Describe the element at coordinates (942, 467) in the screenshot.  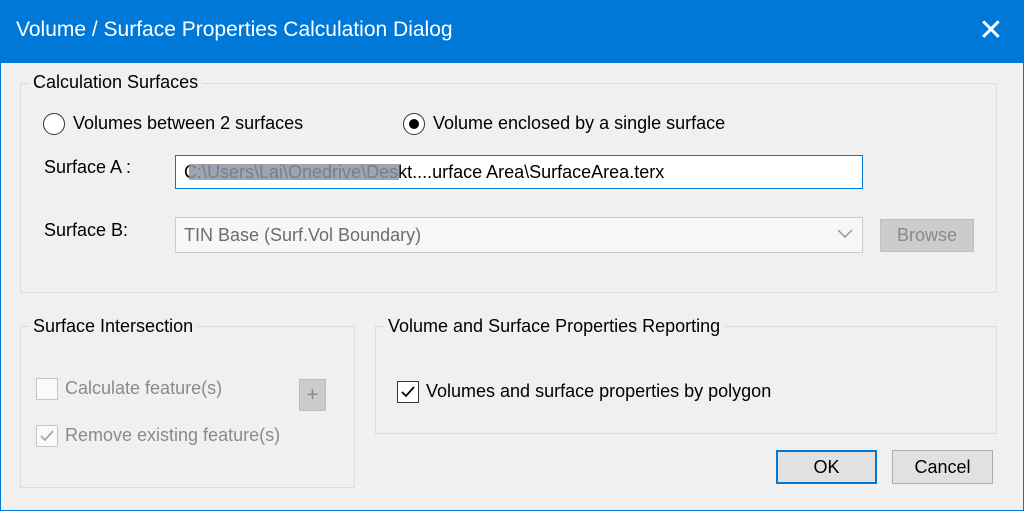
I see `cancel-button: Cancel` at that location.